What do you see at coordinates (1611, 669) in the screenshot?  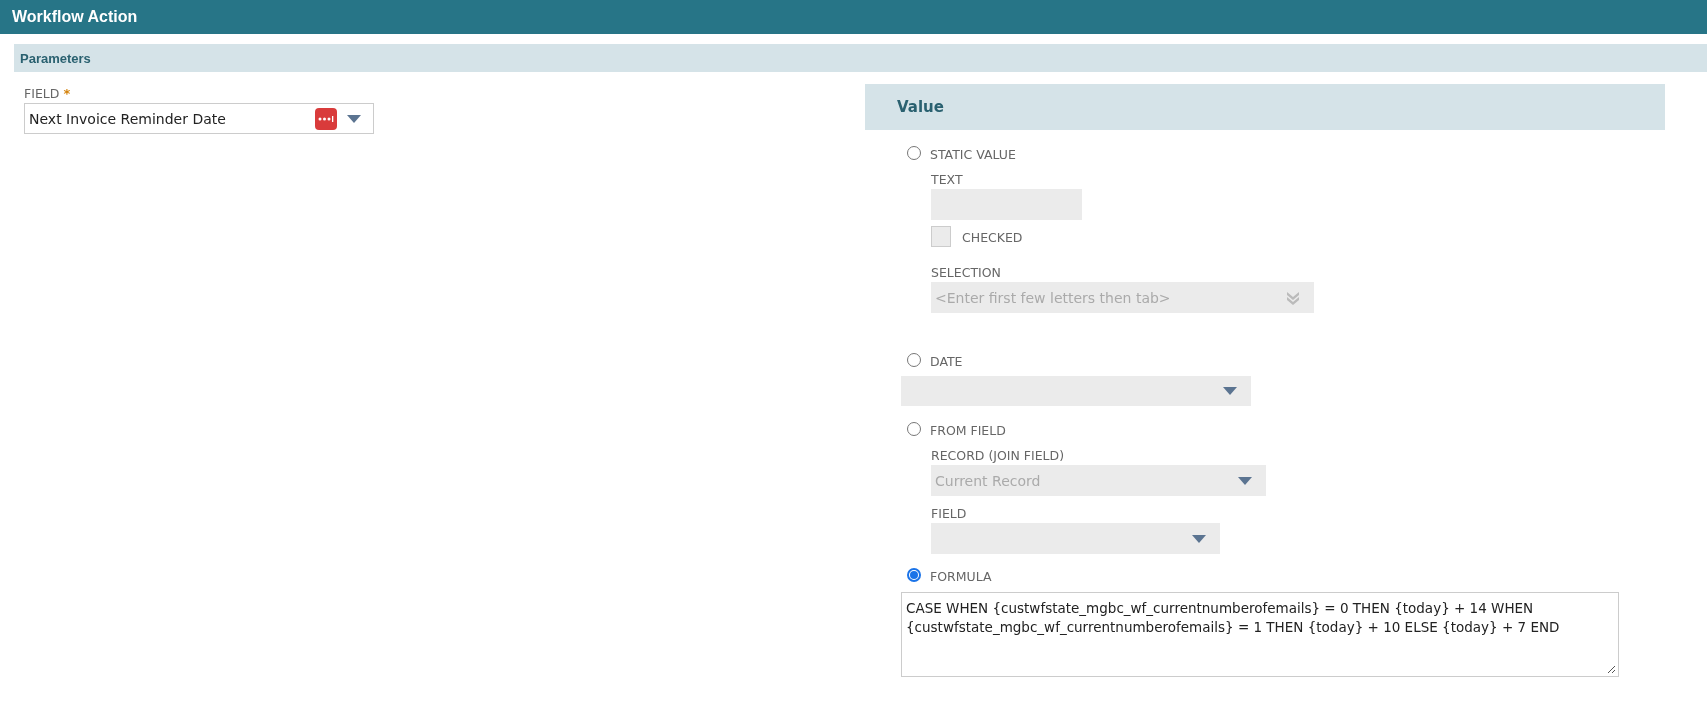 I see `resize-handle-icon` at bounding box center [1611, 669].